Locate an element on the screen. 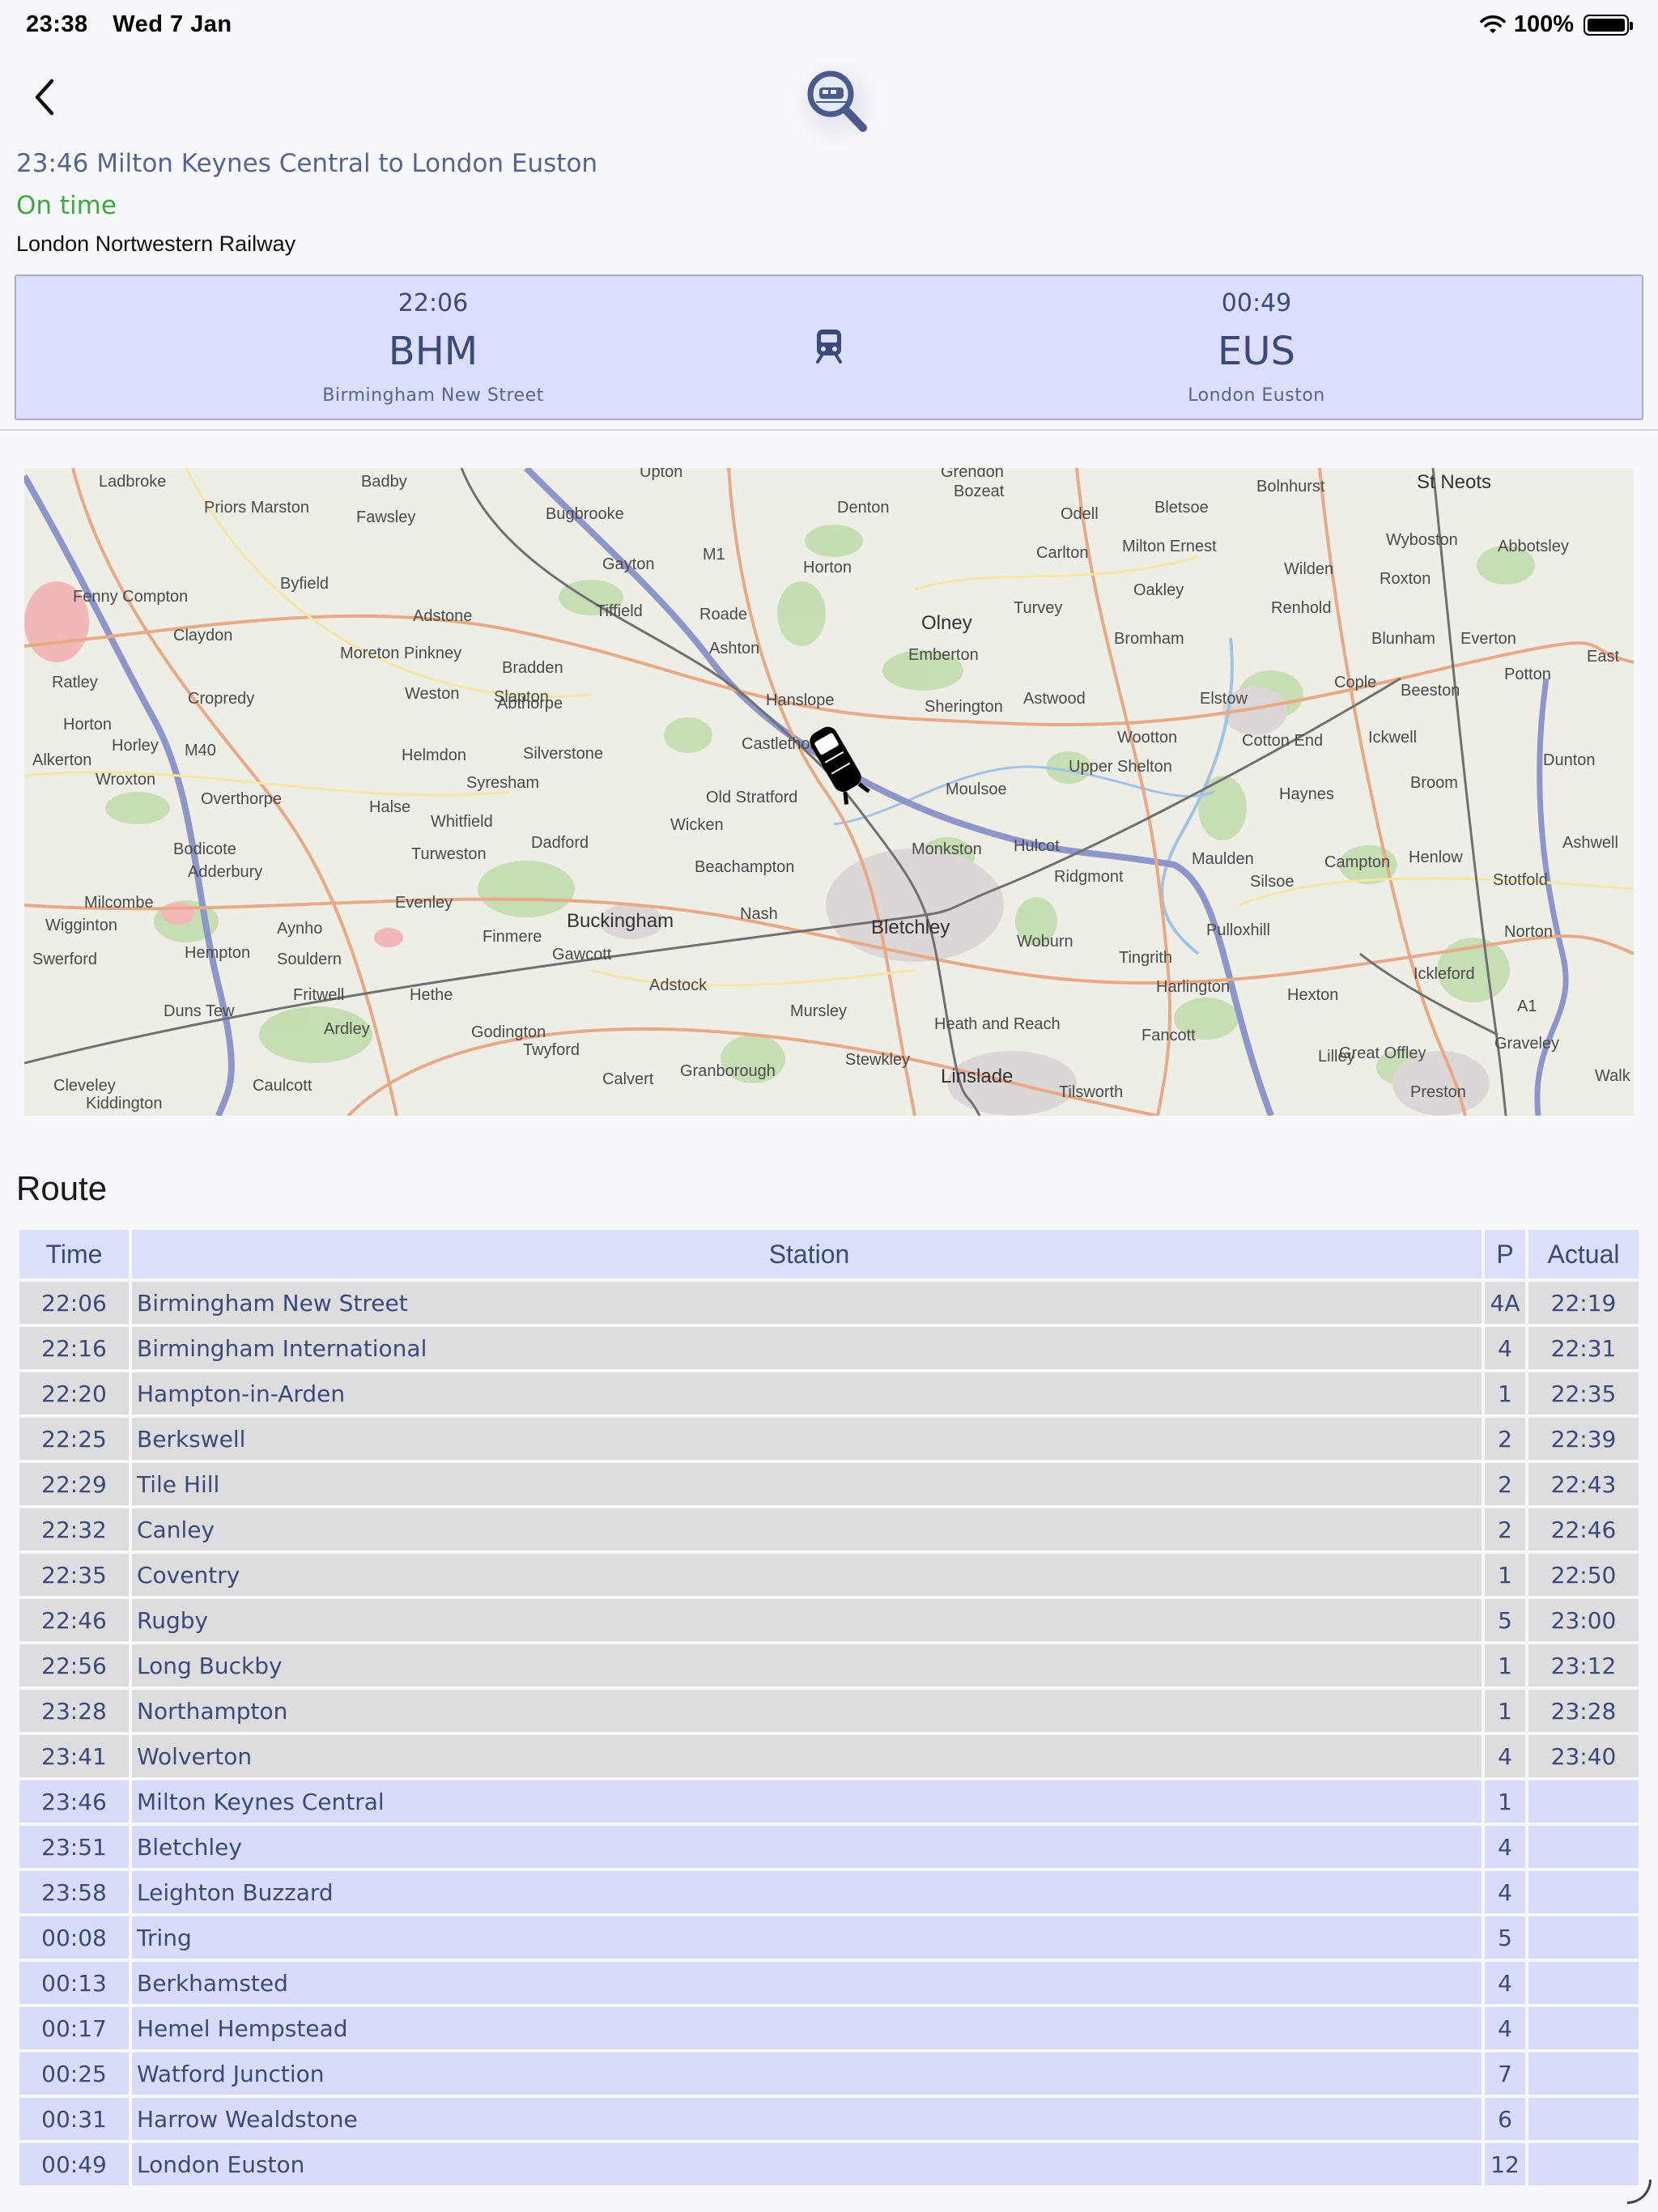 The height and width of the screenshot is (2212, 1658). table-row: 00:08 Tring 5 is located at coordinates (829, 1938).